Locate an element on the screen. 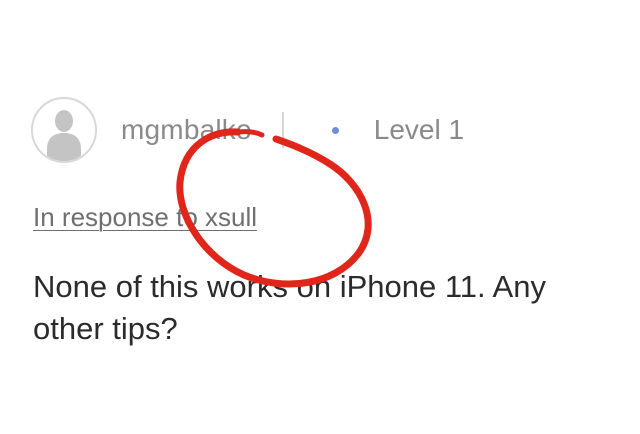 The height and width of the screenshot is (434, 640). author-row: mgmbalko Level 1 is located at coordinates (247, 130).